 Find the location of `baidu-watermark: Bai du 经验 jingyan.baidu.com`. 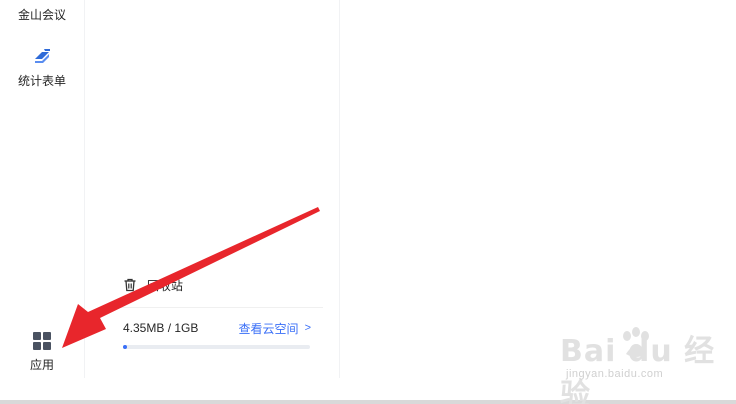

baidu-watermark: Bai du 经验 jingyan.baidu.com is located at coordinates (645, 362).